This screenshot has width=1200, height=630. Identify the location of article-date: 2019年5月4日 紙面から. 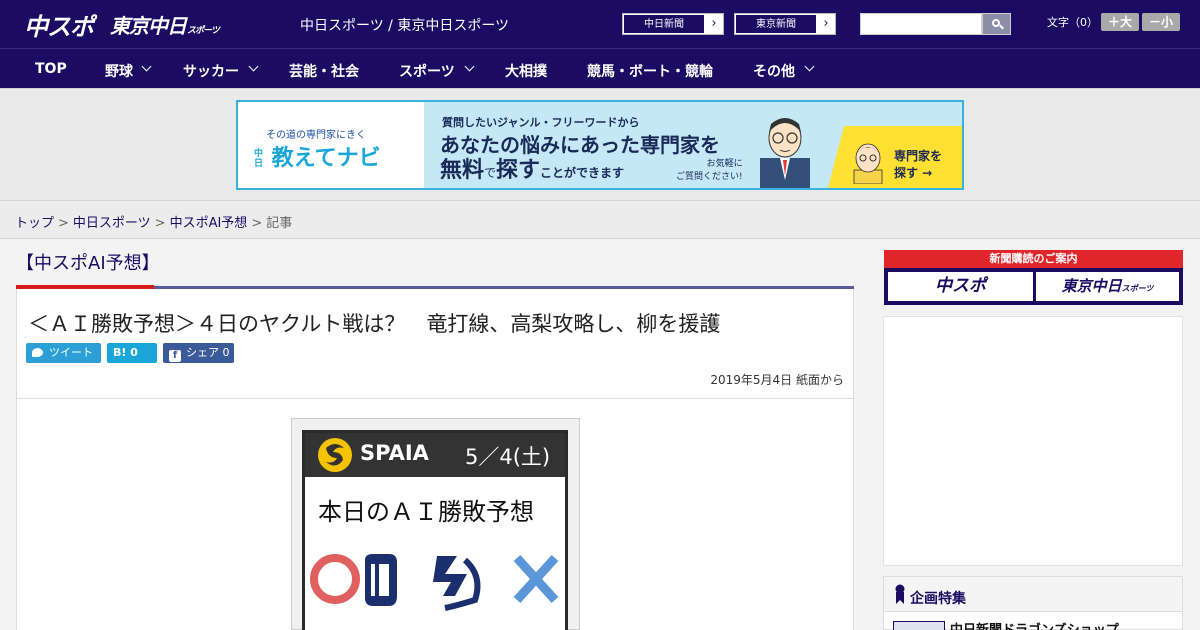
(777, 380).